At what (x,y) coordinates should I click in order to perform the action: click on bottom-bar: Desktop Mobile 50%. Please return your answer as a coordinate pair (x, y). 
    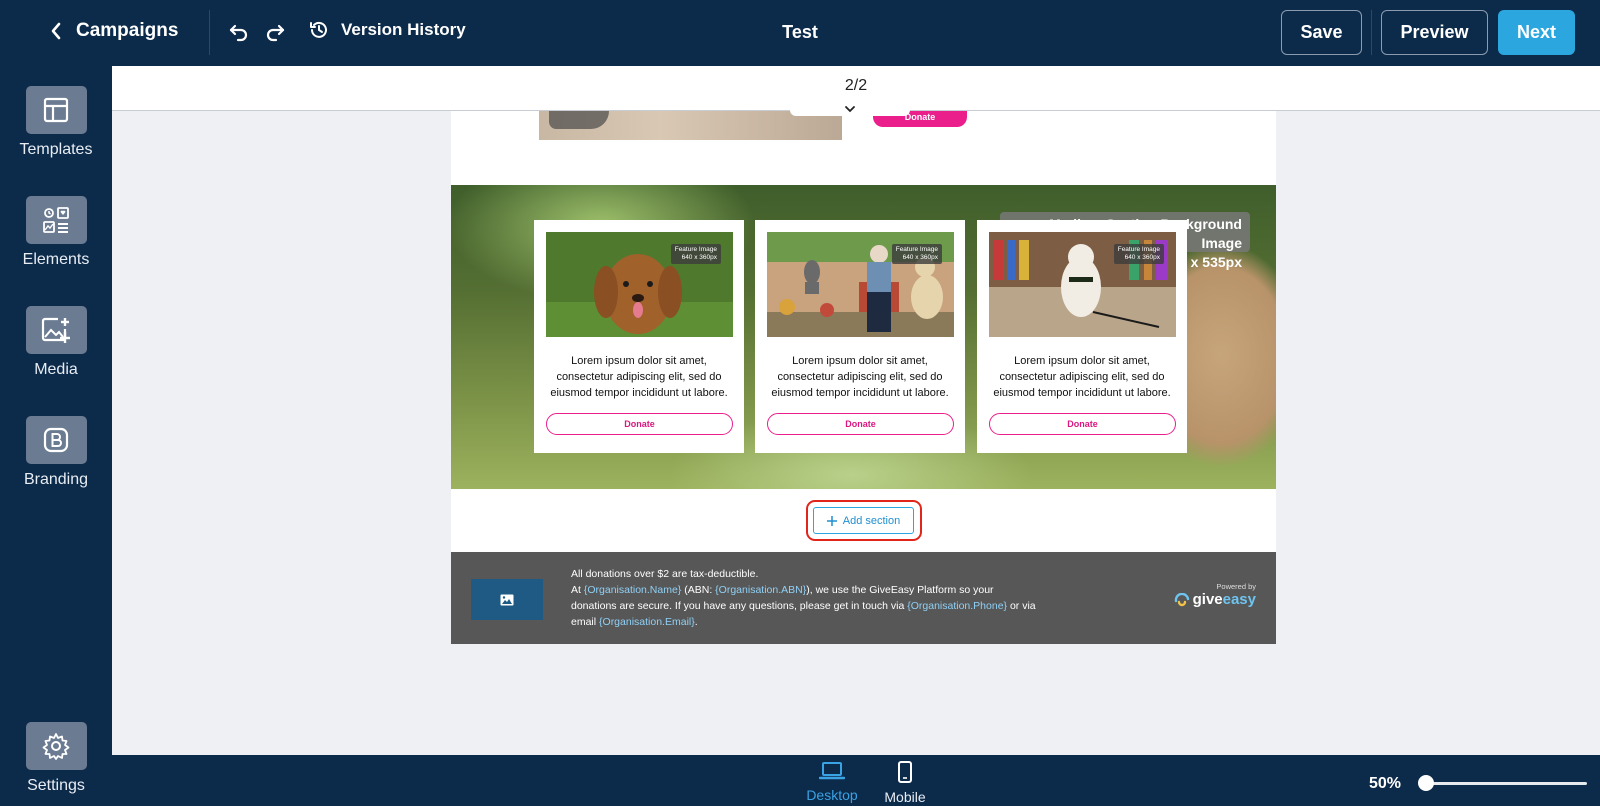
    Looking at the image, I should click on (856, 780).